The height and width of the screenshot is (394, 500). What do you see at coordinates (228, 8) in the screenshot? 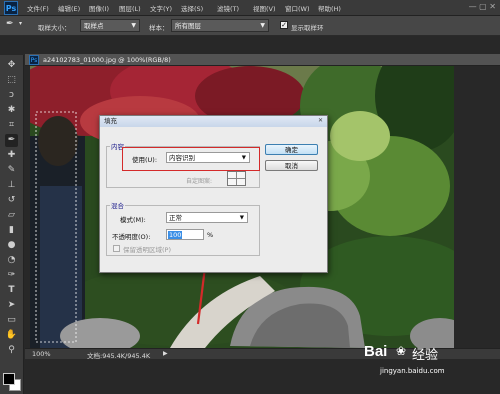
I see `menu-filter: 滤镜(T)` at bounding box center [228, 8].